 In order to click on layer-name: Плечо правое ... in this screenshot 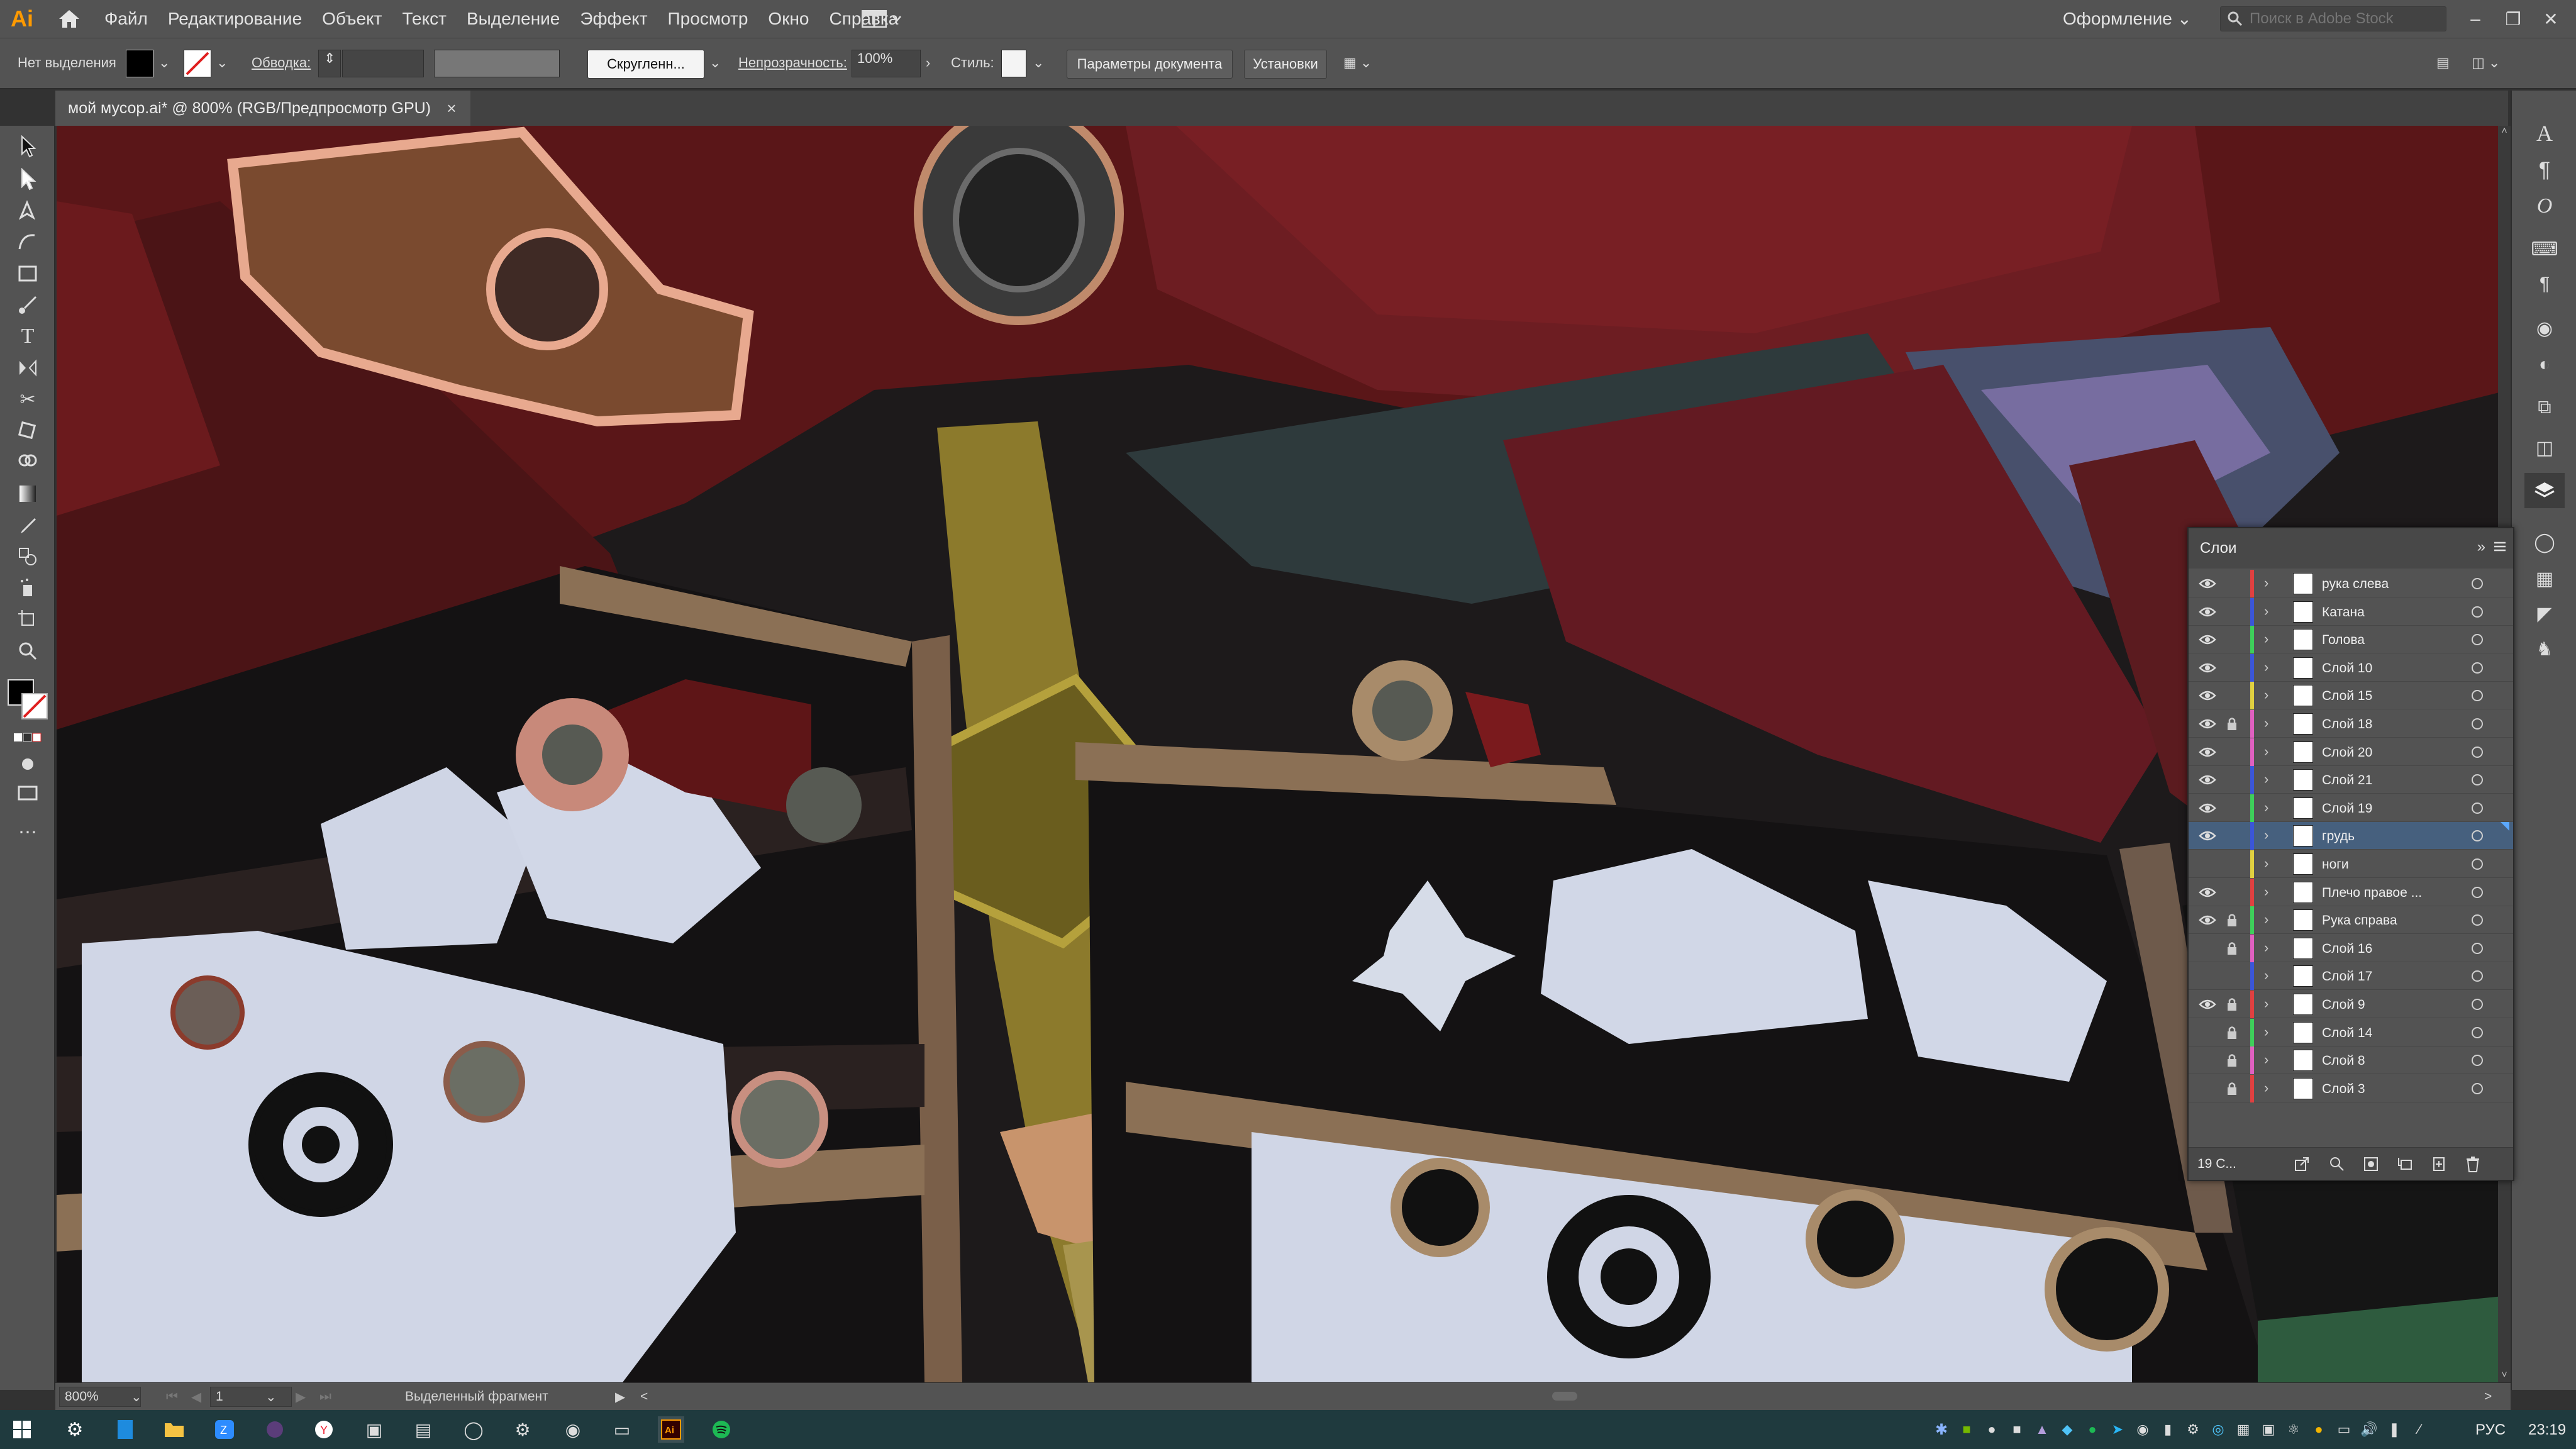, I will do `click(2372, 893)`.